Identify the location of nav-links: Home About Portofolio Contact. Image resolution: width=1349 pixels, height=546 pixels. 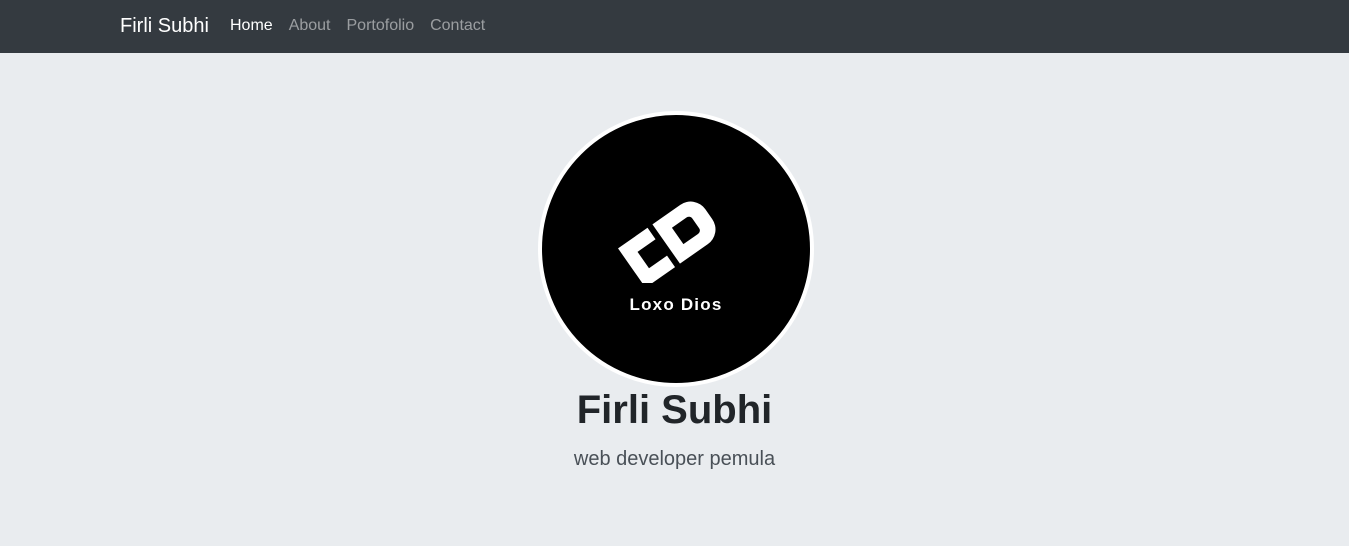
(365, 26).